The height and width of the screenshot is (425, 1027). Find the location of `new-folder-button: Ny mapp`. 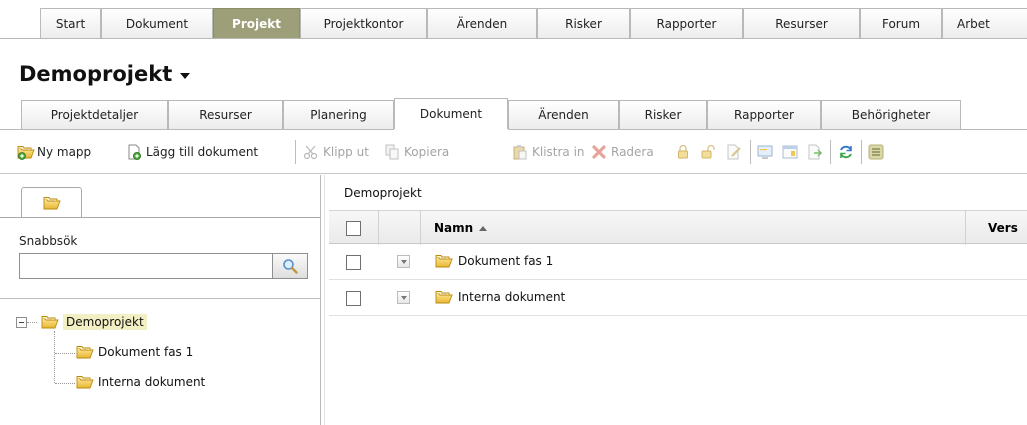

new-folder-button: Ny mapp is located at coordinates (54, 152).